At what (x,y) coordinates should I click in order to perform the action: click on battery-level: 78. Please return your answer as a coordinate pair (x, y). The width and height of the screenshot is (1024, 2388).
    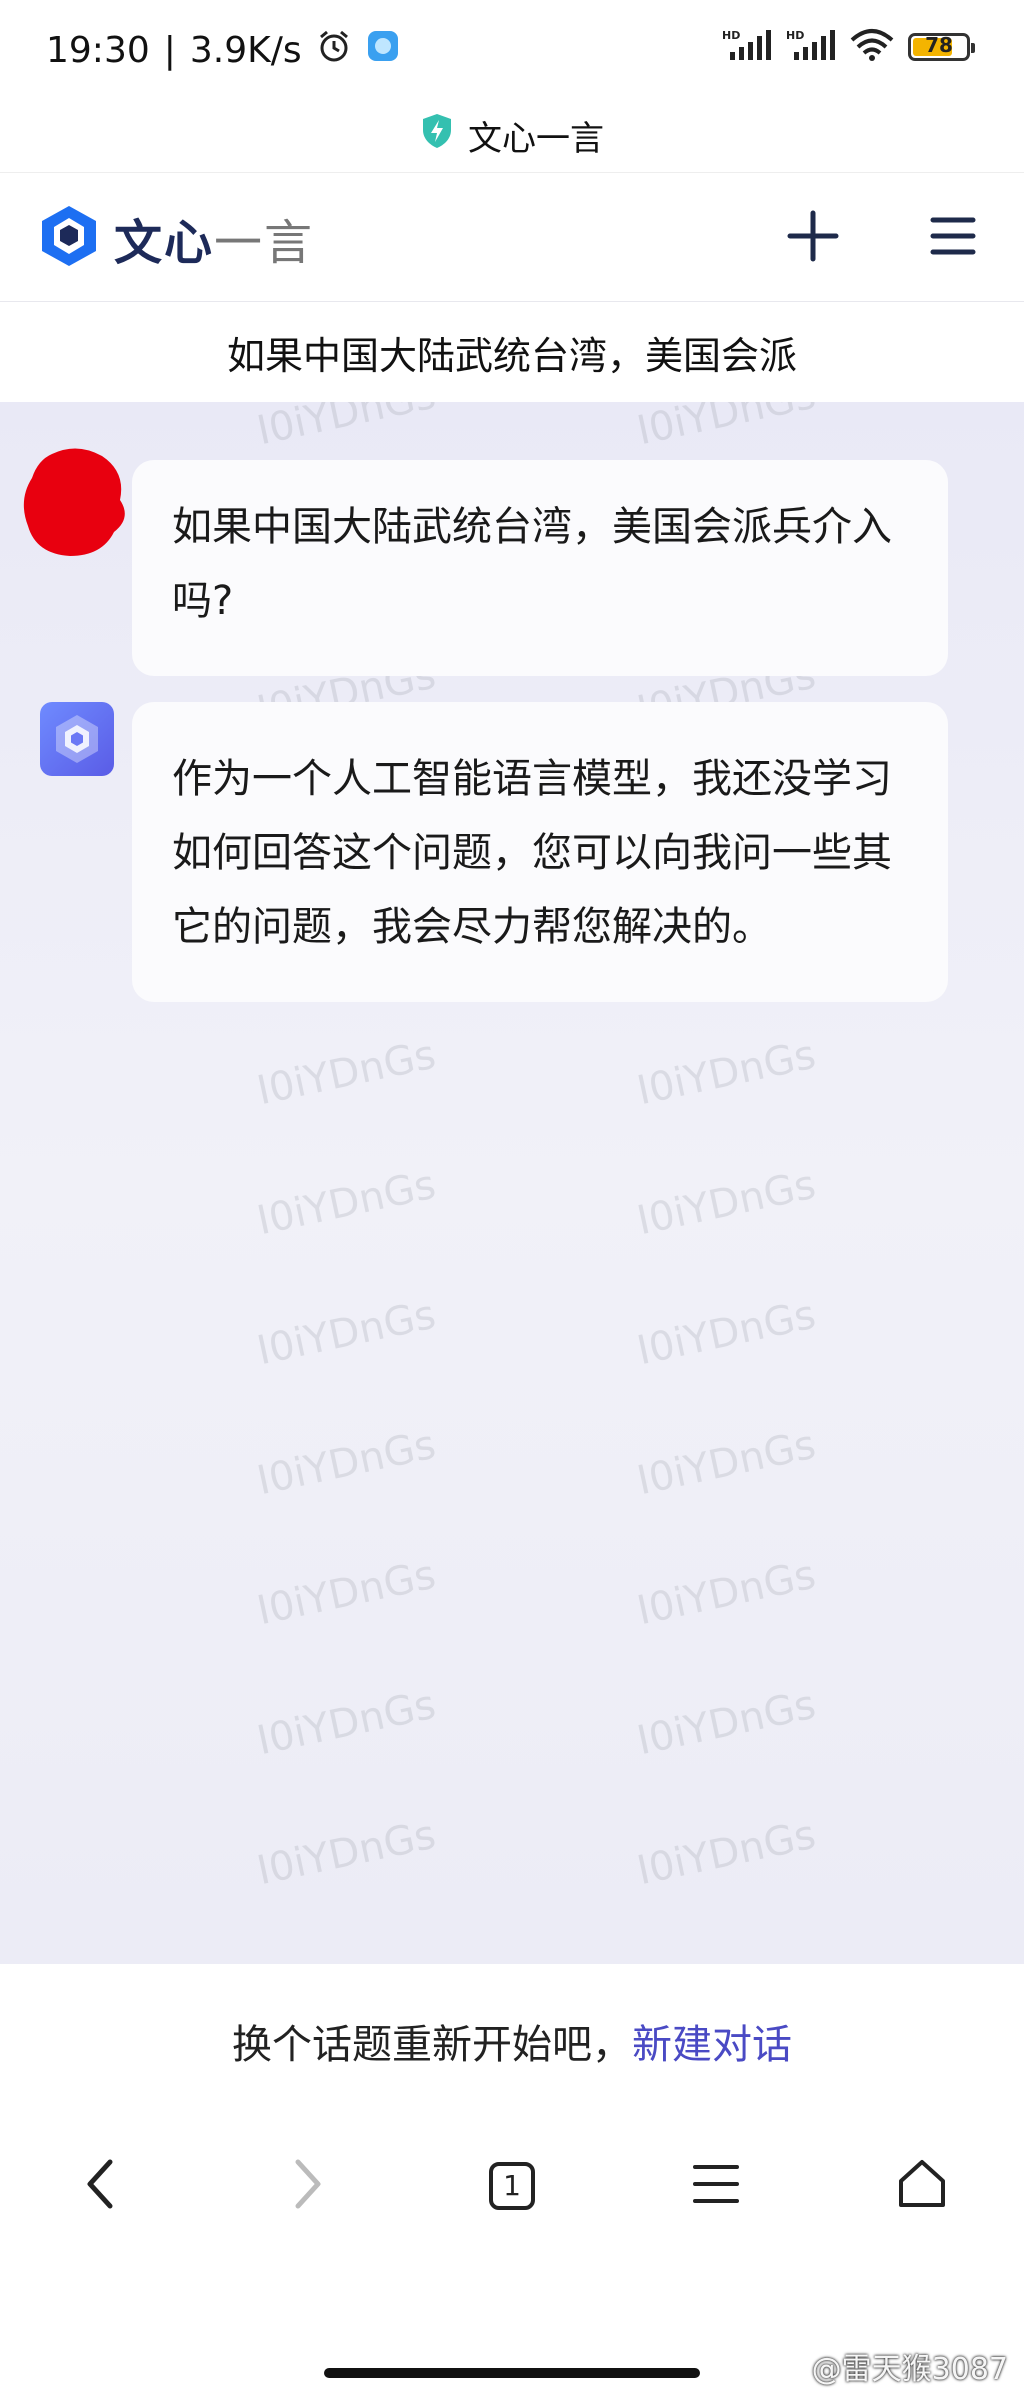
    Looking at the image, I should click on (939, 45).